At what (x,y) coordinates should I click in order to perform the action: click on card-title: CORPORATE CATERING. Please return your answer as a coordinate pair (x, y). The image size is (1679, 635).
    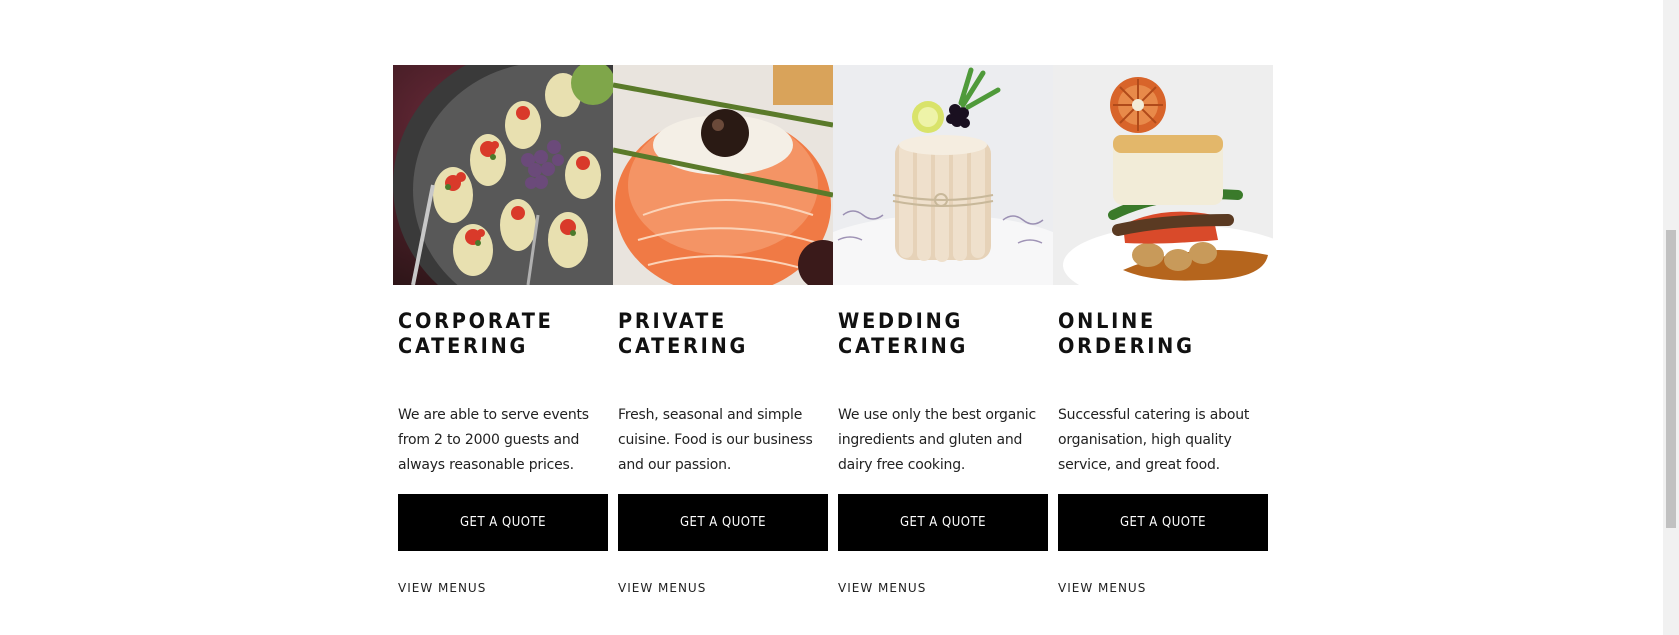
    Looking at the image, I should click on (494, 341).